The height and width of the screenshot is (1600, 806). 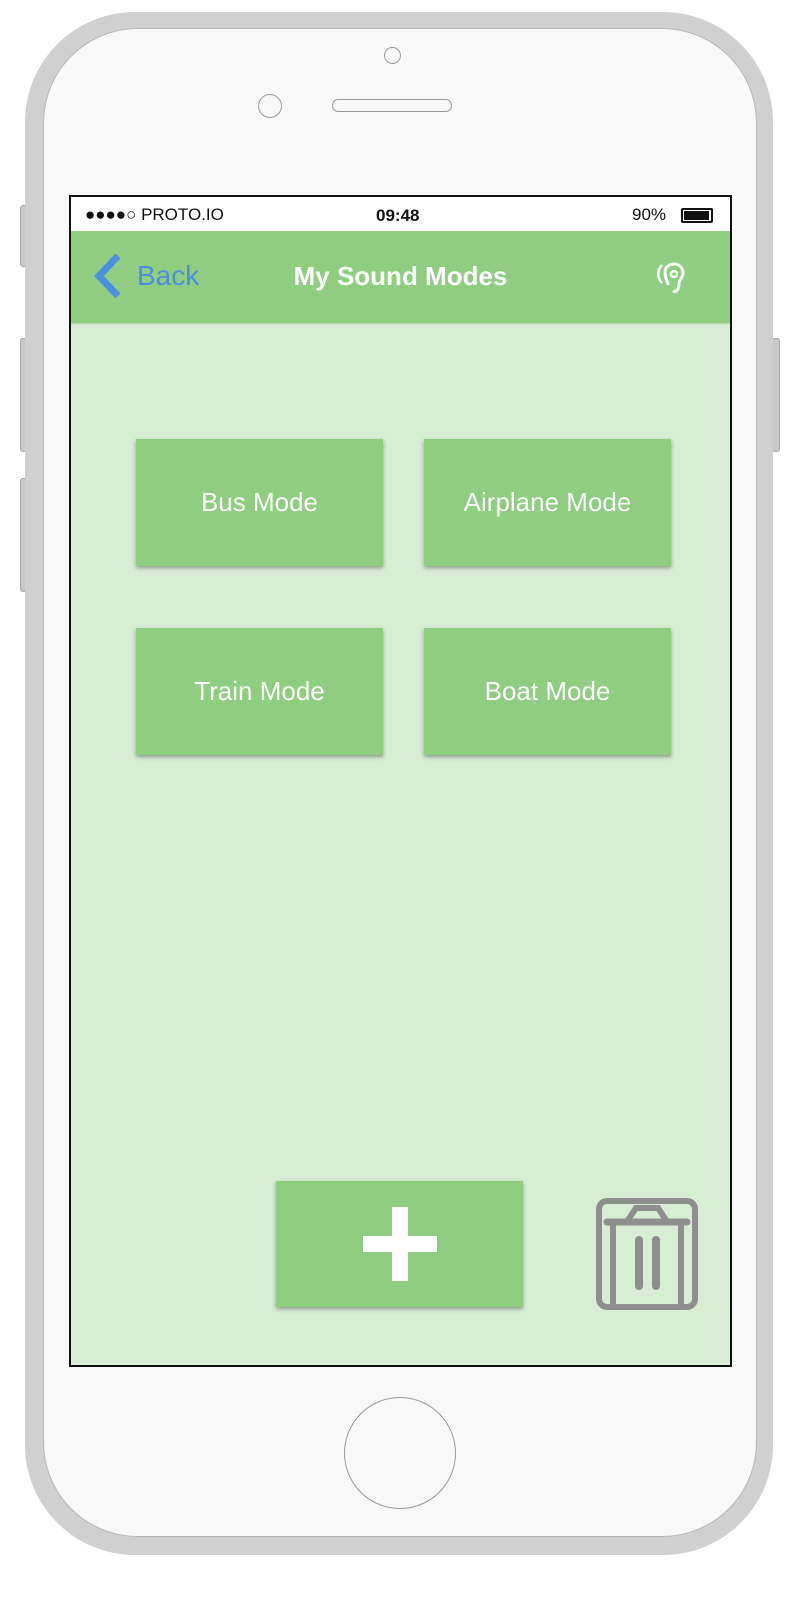 I want to click on speaker, so click(x=392, y=105).